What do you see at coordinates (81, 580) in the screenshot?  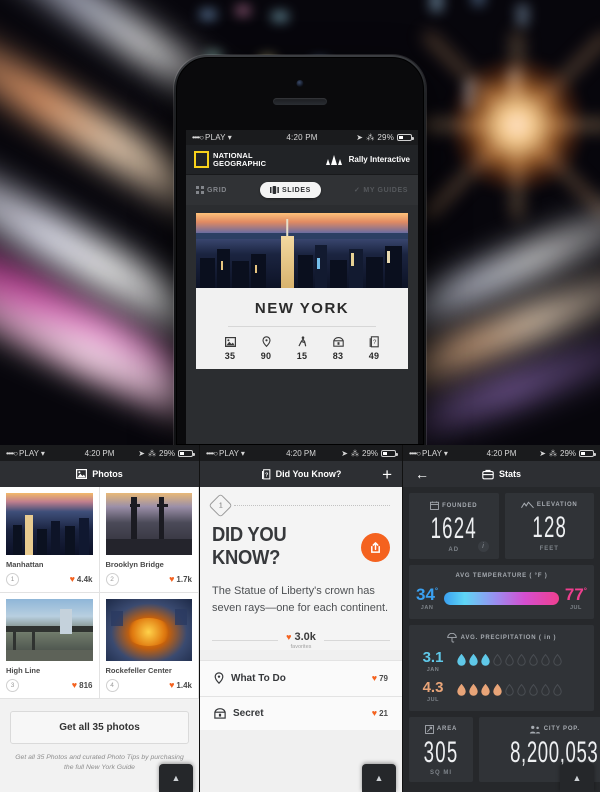 I see `favorites-count: ♥ 4.4k` at bounding box center [81, 580].